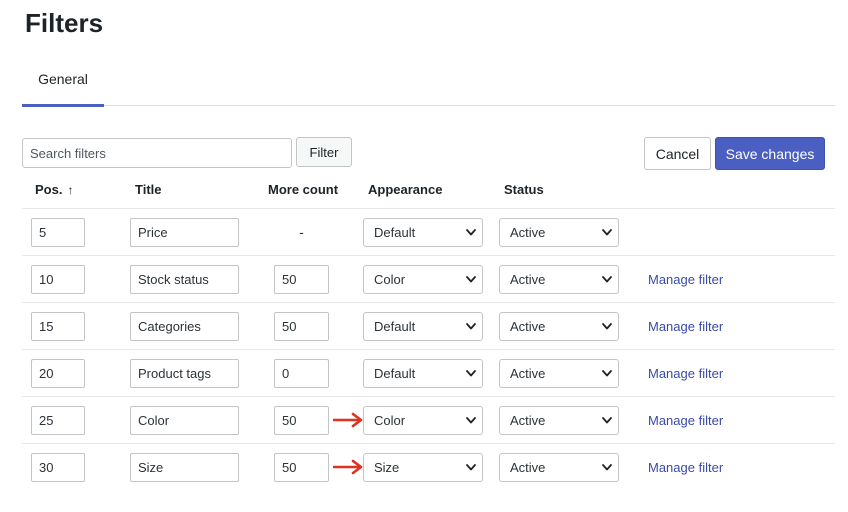 The width and height of the screenshot is (848, 512). What do you see at coordinates (324, 152) in the screenshot?
I see `filter-button: Filter` at bounding box center [324, 152].